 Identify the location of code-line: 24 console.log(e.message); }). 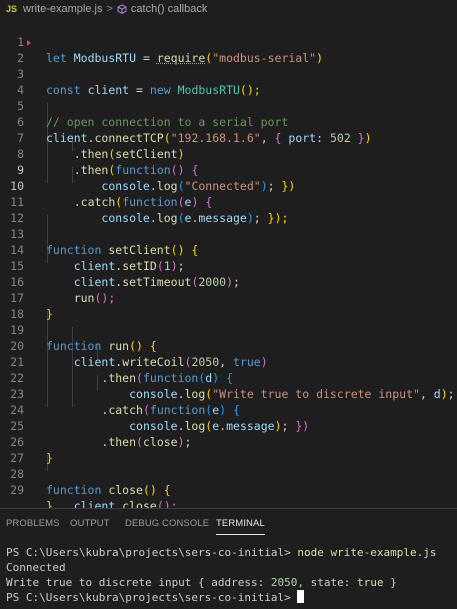
(228, 409).